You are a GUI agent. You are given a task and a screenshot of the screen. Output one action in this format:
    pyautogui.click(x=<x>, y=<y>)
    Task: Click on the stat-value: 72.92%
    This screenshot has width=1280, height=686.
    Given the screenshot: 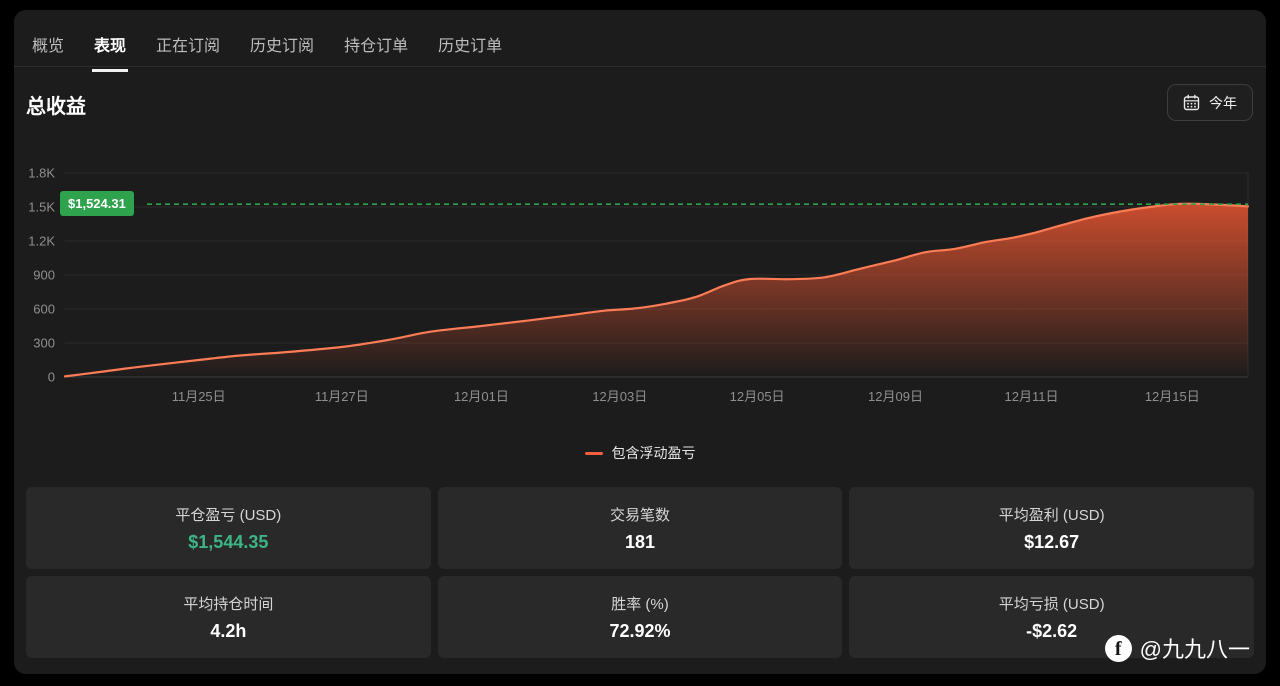 What is the action you would take?
    pyautogui.click(x=640, y=630)
    